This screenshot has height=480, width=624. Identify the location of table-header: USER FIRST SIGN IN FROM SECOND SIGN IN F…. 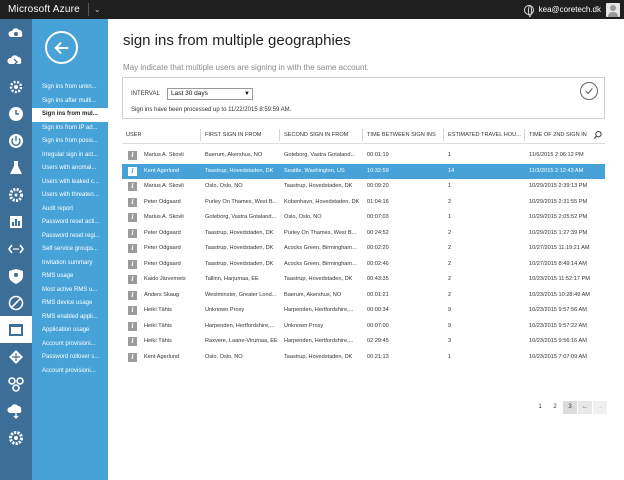
(363, 135).